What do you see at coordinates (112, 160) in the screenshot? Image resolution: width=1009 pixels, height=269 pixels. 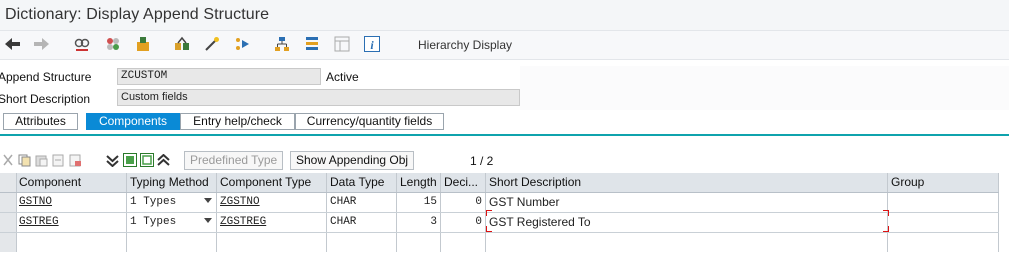 I see `collapse-icon` at bounding box center [112, 160].